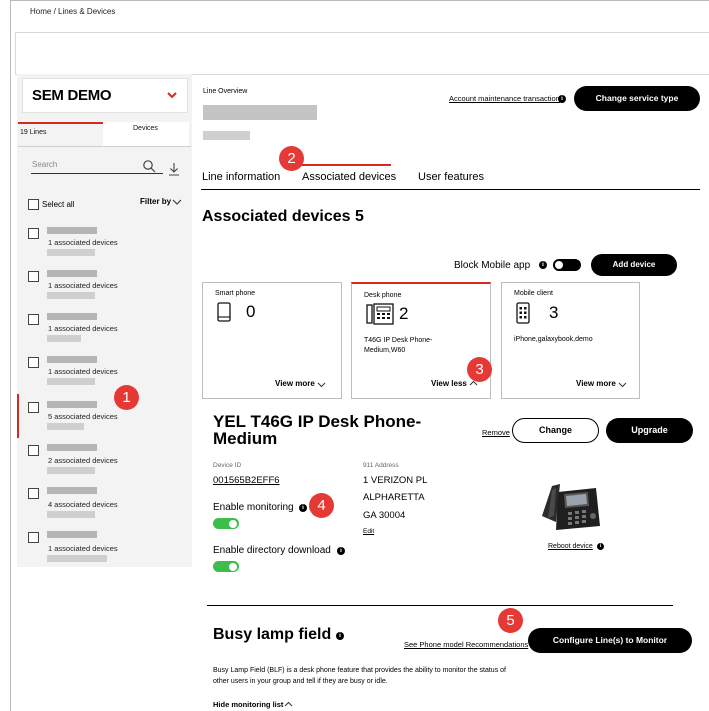 The image size is (709, 711). Describe the element at coordinates (449, 383) in the screenshot. I see `view-less-link: View less` at that location.